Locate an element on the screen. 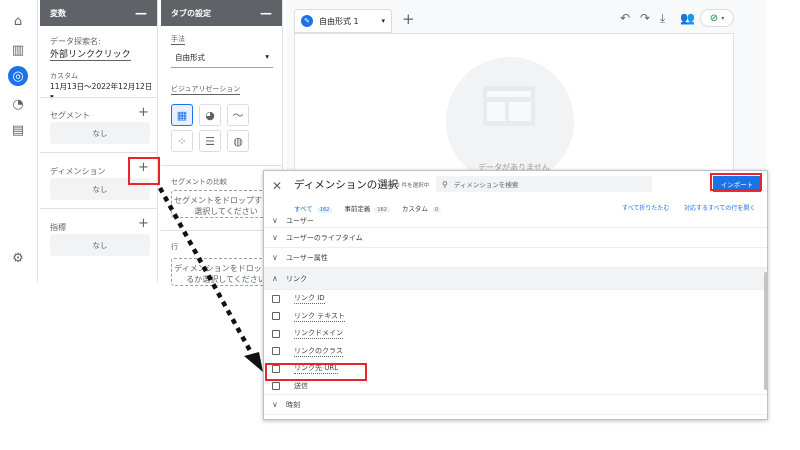  dotted-arrow is located at coordinates (210, 279).